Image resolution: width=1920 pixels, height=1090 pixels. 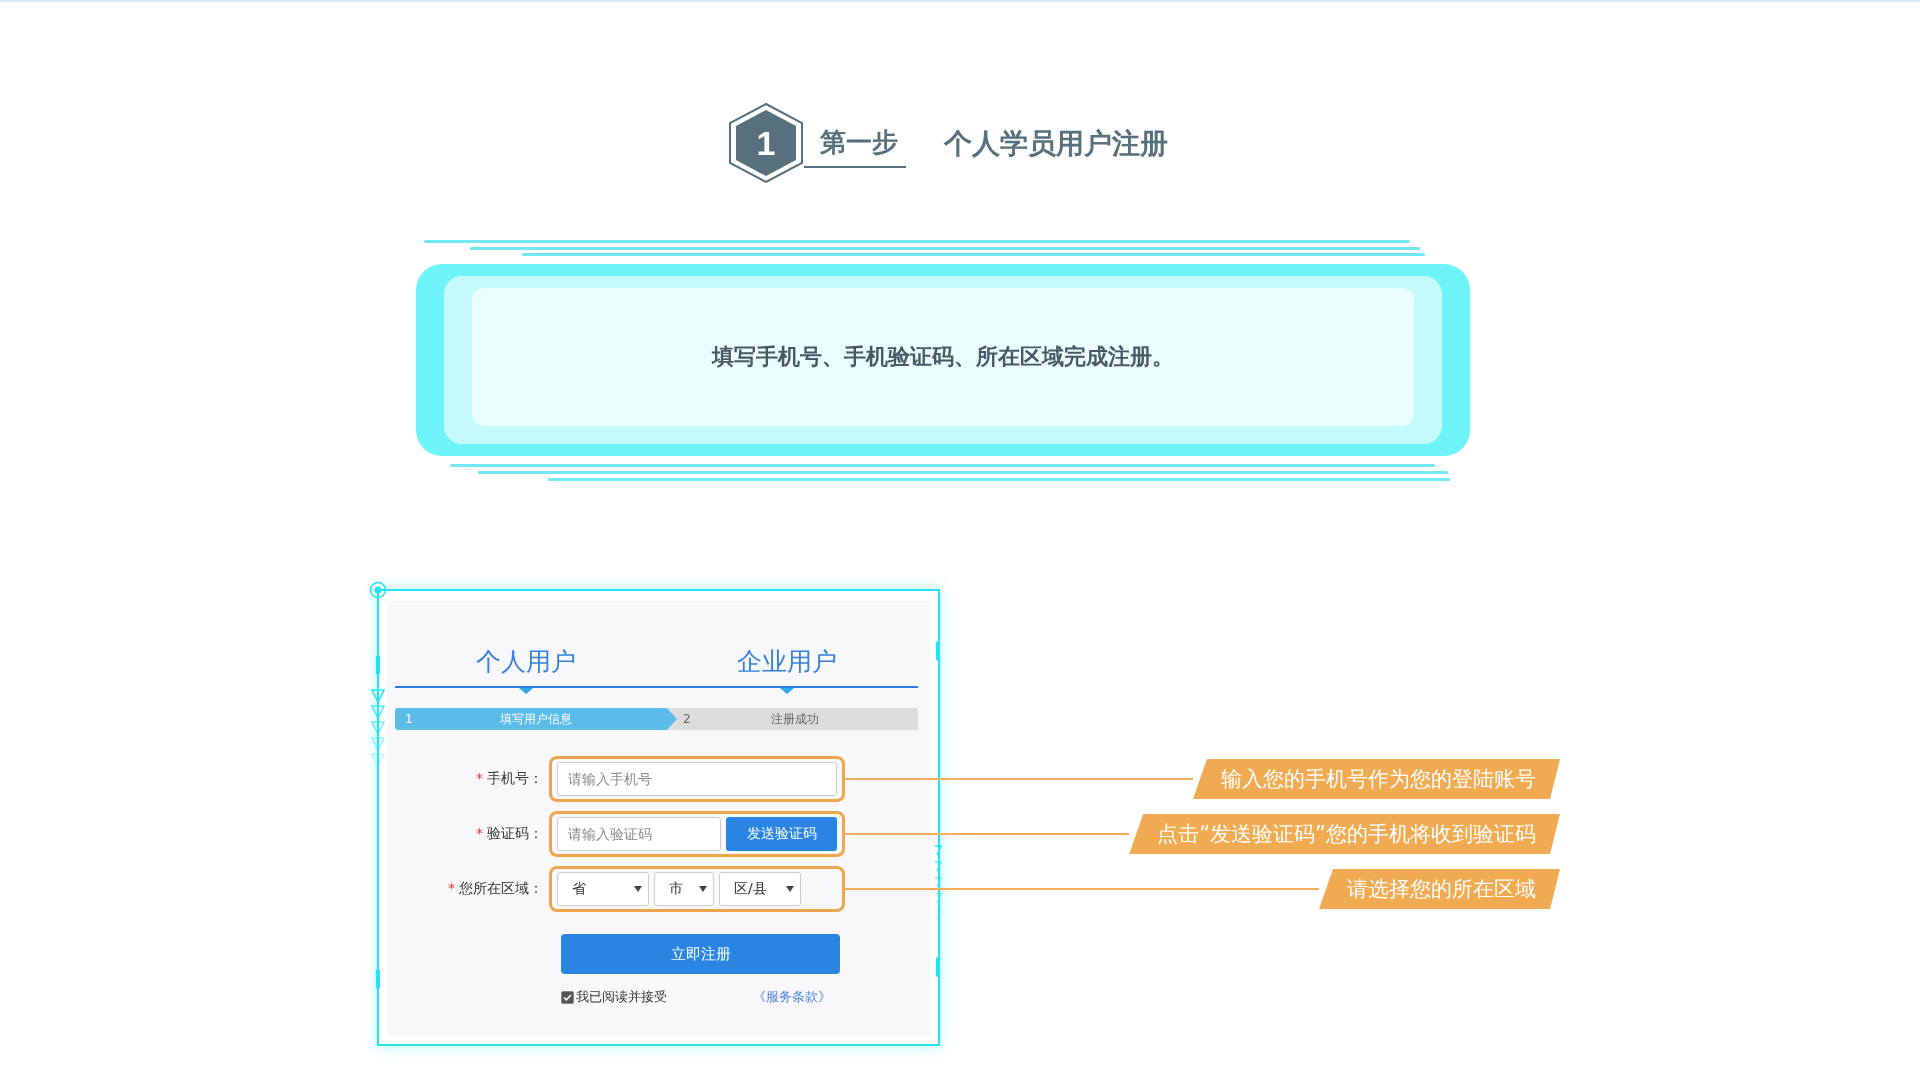 What do you see at coordinates (495, 889) in the screenshot?
I see `field-label: * 您所在区域：` at bounding box center [495, 889].